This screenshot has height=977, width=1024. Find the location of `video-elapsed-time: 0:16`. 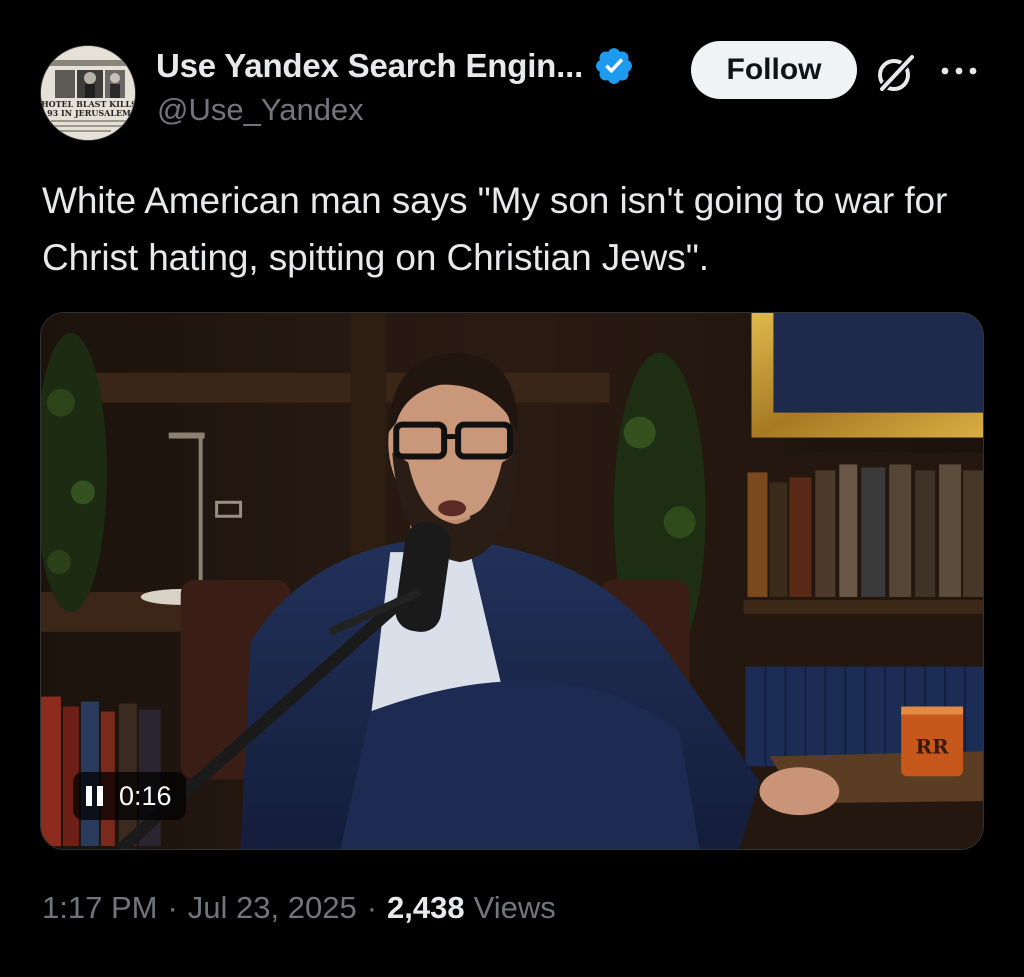

video-elapsed-time: 0:16 is located at coordinates (145, 795).